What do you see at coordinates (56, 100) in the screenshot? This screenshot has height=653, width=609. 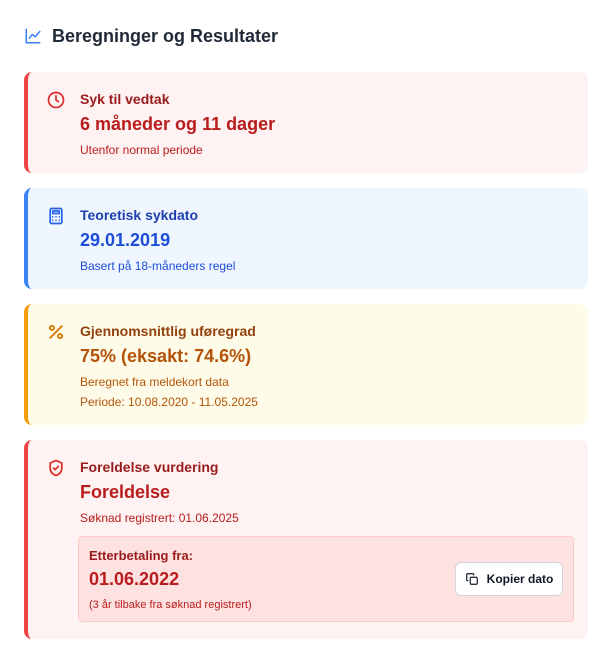 I see `clock-icon` at bounding box center [56, 100].